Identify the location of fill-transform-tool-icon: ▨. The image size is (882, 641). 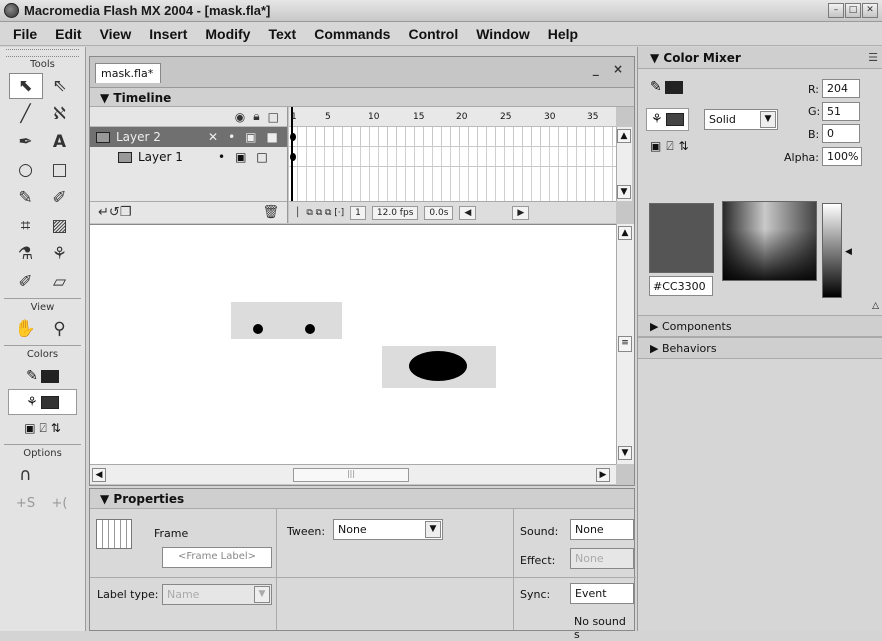
(60, 226).